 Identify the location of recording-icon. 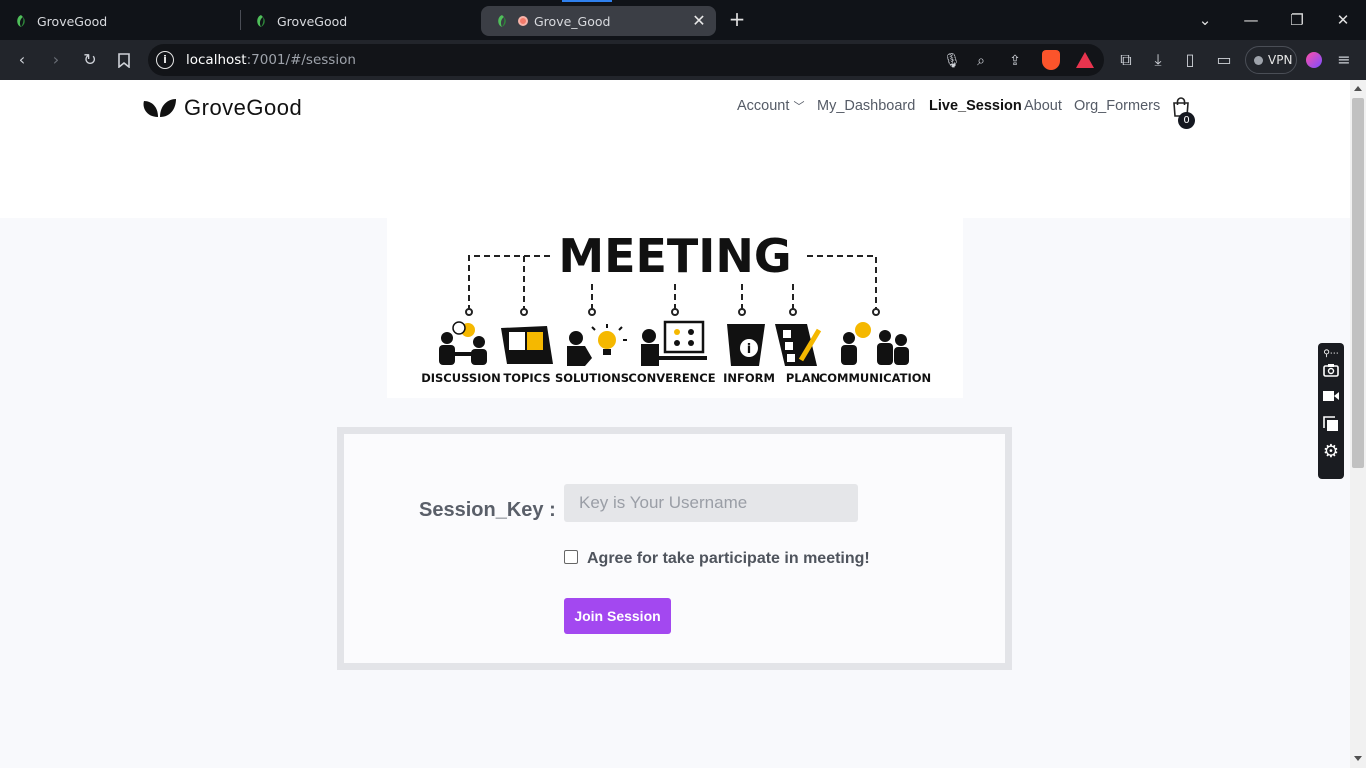
(523, 21).